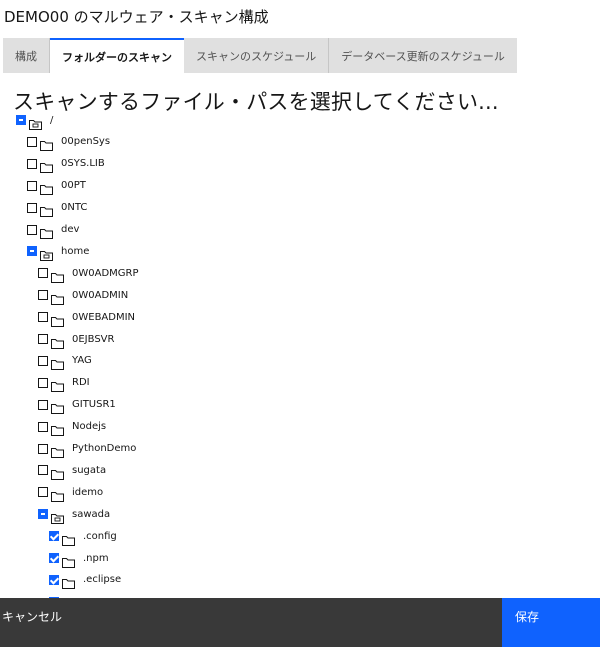  What do you see at coordinates (104, 448) in the screenshot?
I see `tree-node-label: PythonDemo` at bounding box center [104, 448].